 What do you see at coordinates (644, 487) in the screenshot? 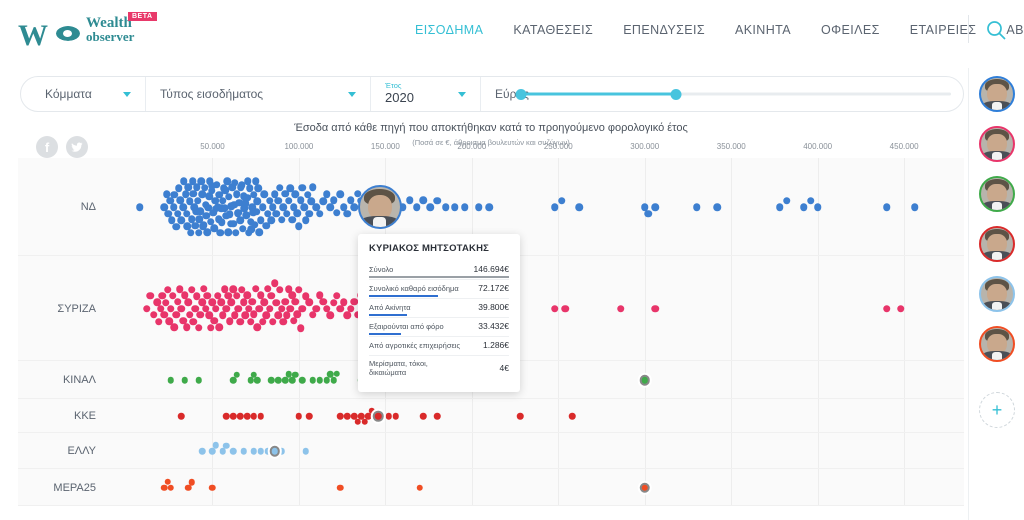
I see `highlighted-data-point` at bounding box center [644, 487].